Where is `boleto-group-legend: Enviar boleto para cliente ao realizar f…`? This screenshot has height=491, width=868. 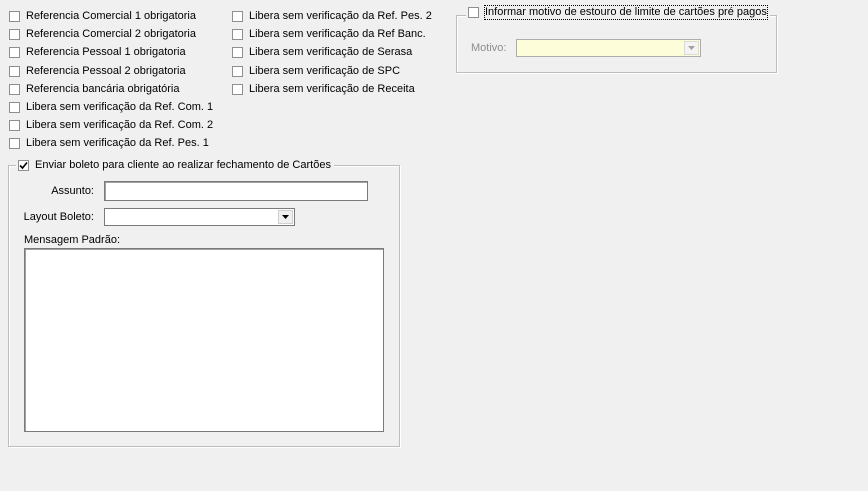 boleto-group-legend: Enviar boleto para cliente ao realizar f… is located at coordinates (175, 165).